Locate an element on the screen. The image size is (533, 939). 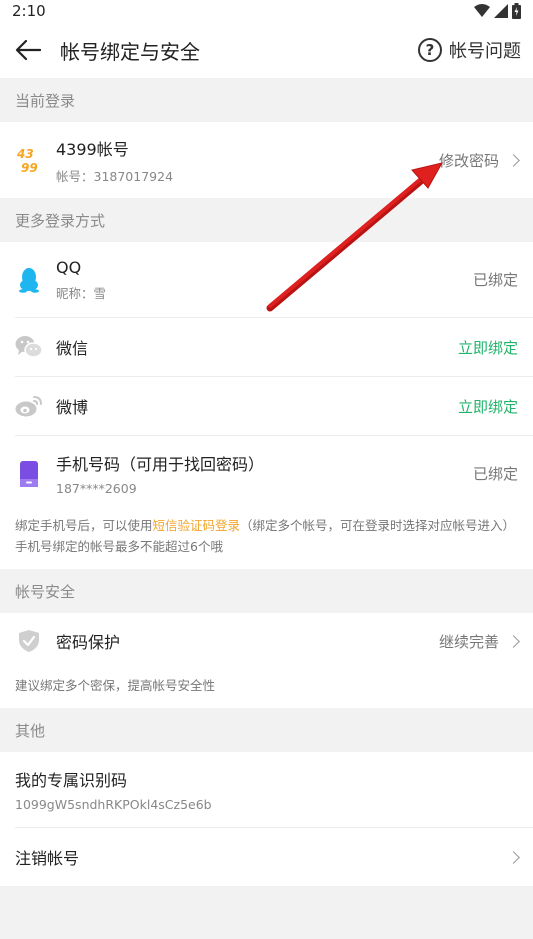
account-4399-row: 43 99 4399帐号 帐号：3187017924 修改密码 is located at coordinates (266, 160).